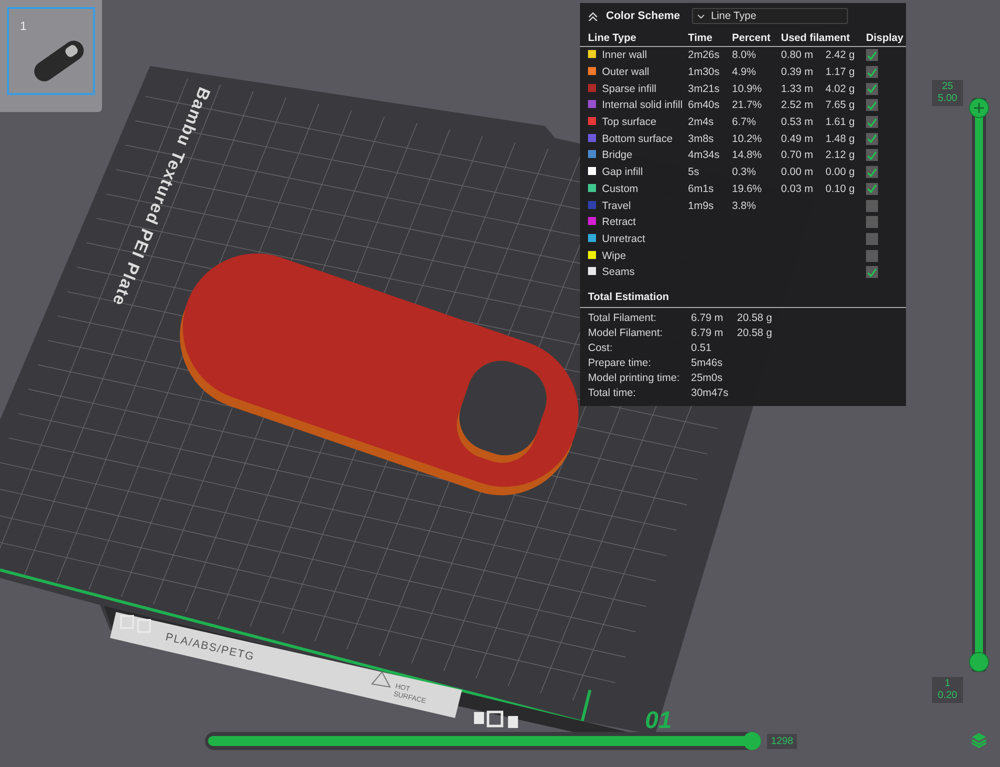 The height and width of the screenshot is (767, 1000). Describe the element at coordinates (744, 206) in the screenshot. I see `percent-value: 3.8%` at that location.